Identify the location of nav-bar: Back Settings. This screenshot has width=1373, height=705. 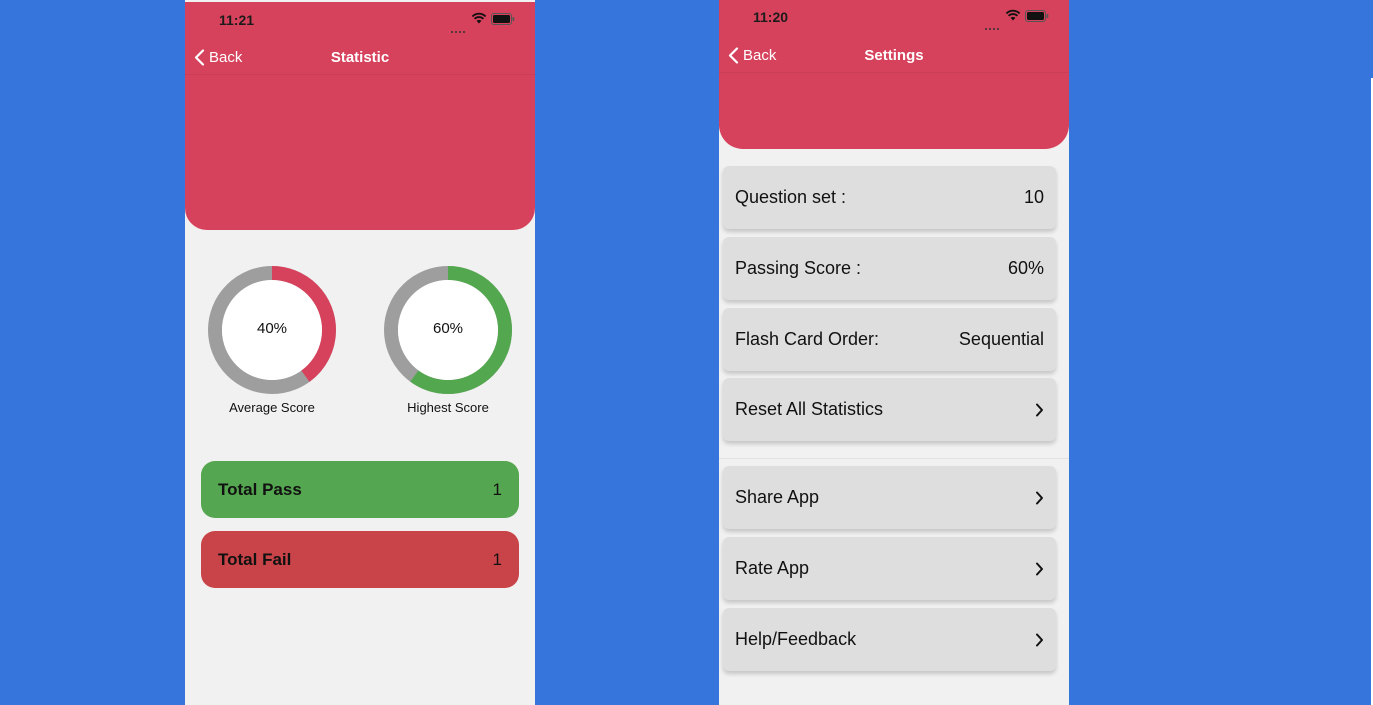
(894, 56).